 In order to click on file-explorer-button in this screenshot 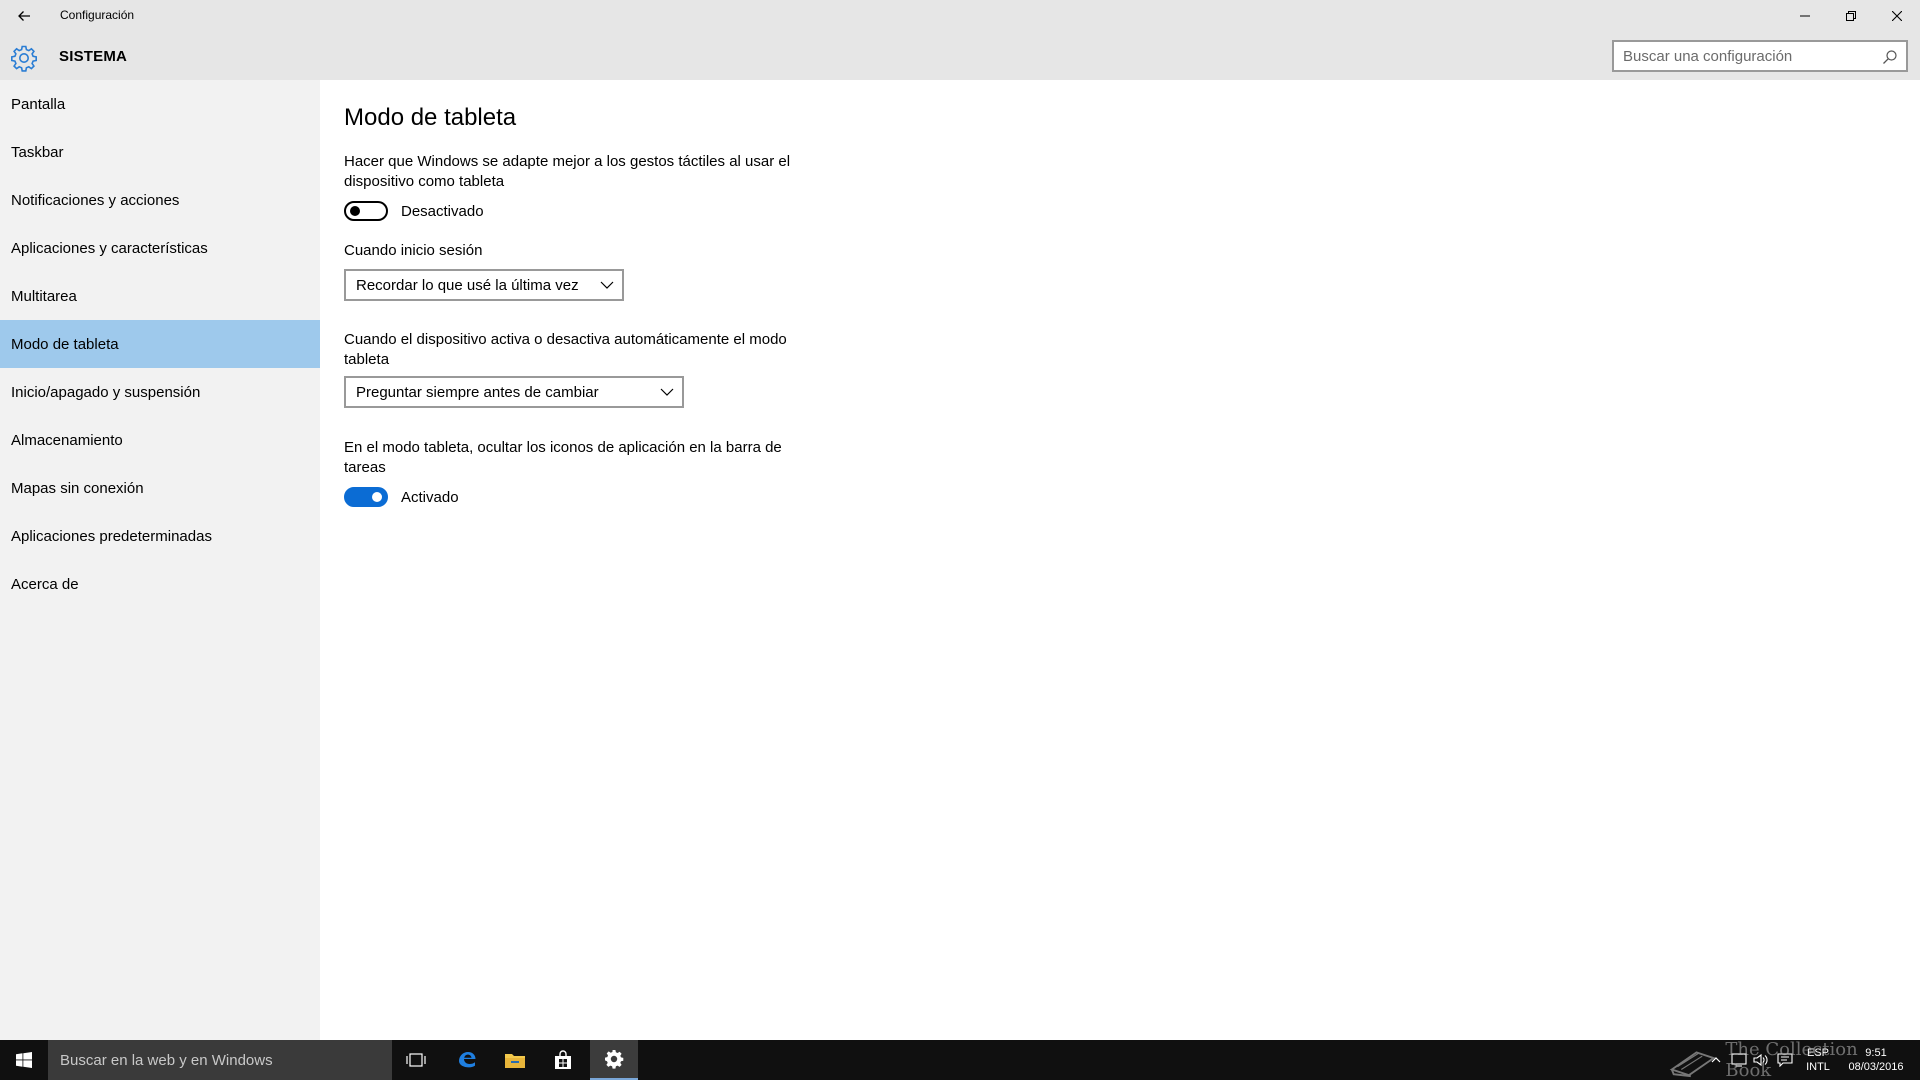, I will do `click(515, 1060)`.